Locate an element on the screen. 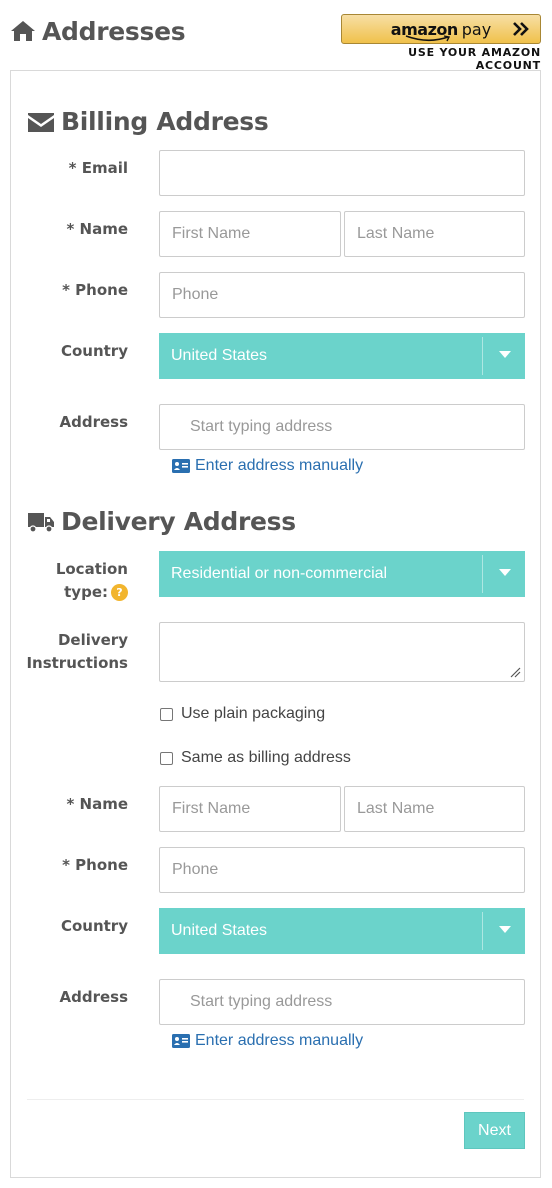  page-header: Addresses is located at coordinates (98, 31).